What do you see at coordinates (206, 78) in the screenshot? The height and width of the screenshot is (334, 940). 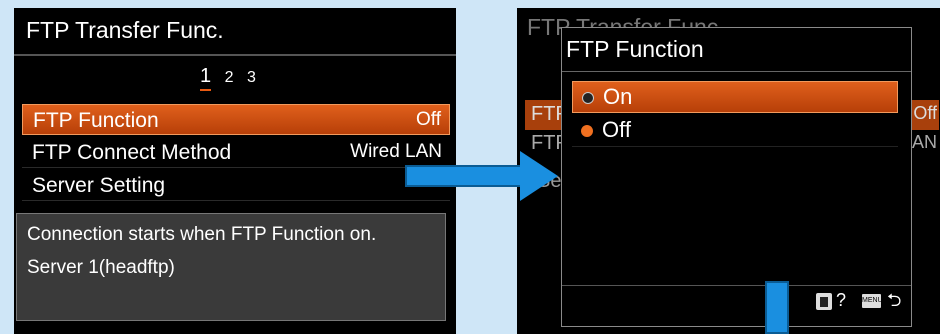 I see `page-1-tab: 1` at bounding box center [206, 78].